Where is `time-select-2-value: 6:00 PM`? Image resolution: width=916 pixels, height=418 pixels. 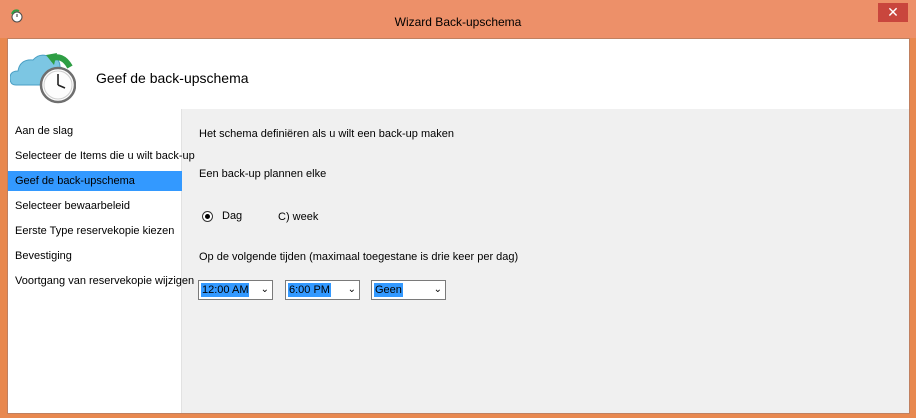
time-select-2-value: 6:00 PM is located at coordinates (309, 290).